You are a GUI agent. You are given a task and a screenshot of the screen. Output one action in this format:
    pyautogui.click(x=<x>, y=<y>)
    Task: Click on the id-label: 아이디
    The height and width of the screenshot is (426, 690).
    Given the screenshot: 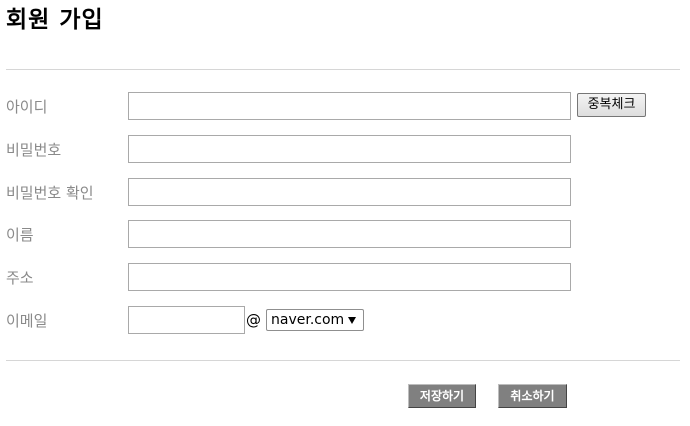 What is the action you would take?
    pyautogui.click(x=27, y=107)
    